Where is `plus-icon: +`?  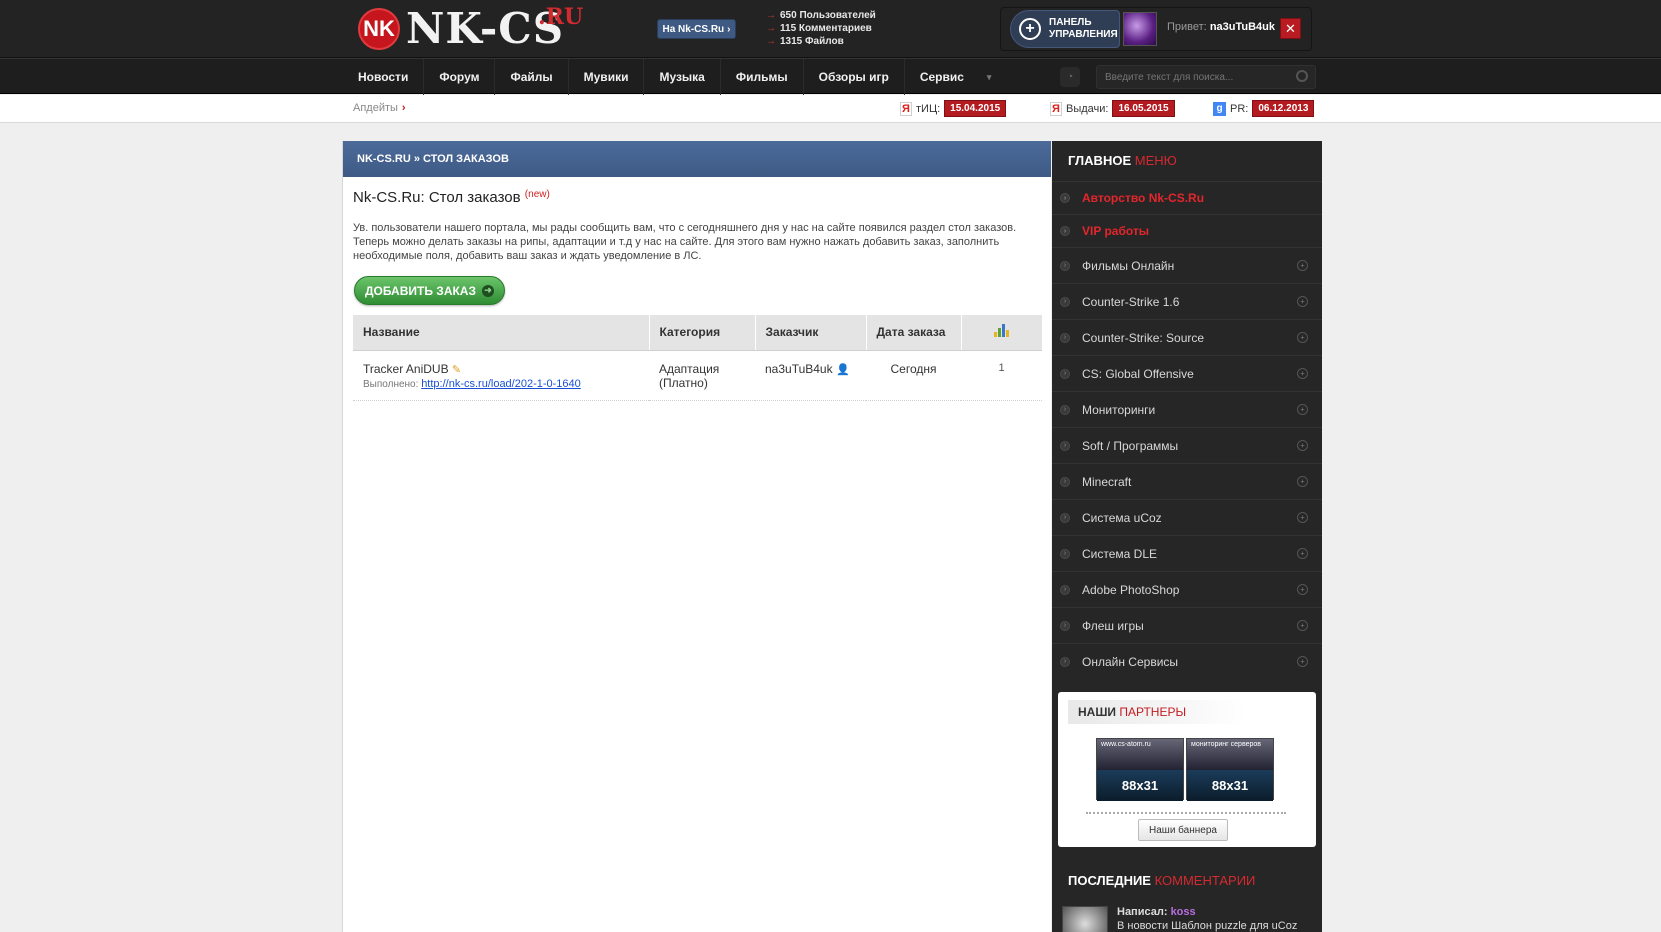 plus-icon: + is located at coordinates (1030, 29).